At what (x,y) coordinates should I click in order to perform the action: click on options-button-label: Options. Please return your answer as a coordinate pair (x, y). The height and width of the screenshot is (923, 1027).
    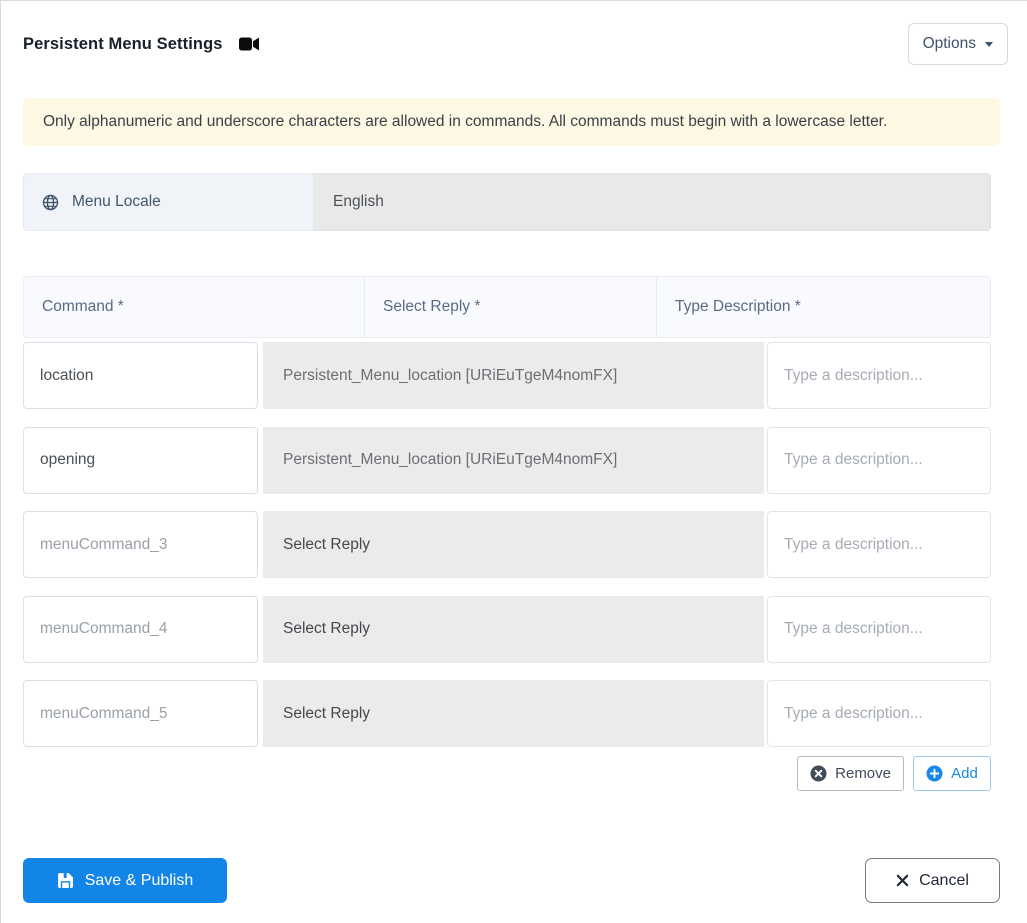
    Looking at the image, I should click on (949, 43).